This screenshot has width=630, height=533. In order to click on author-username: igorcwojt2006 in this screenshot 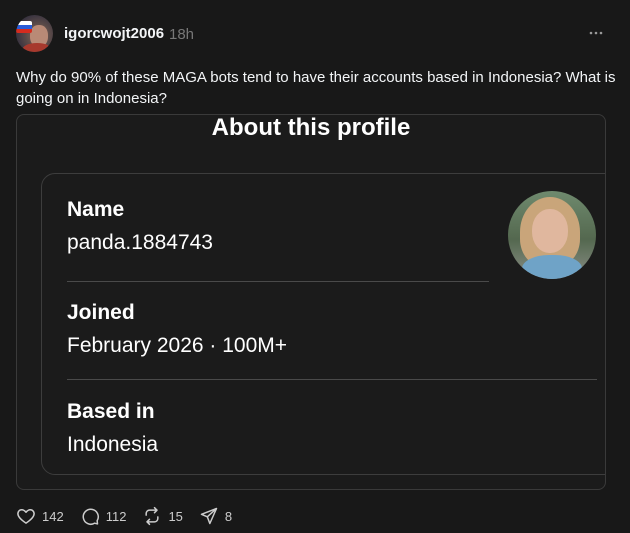, I will do `click(114, 33)`.